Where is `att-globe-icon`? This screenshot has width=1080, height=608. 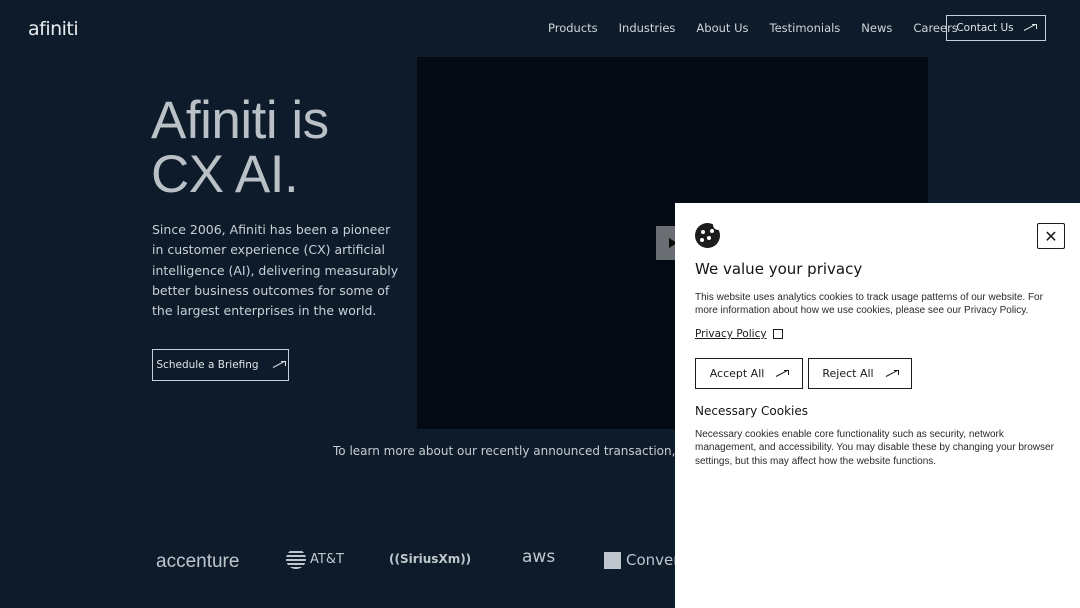
att-globe-icon is located at coordinates (296, 559).